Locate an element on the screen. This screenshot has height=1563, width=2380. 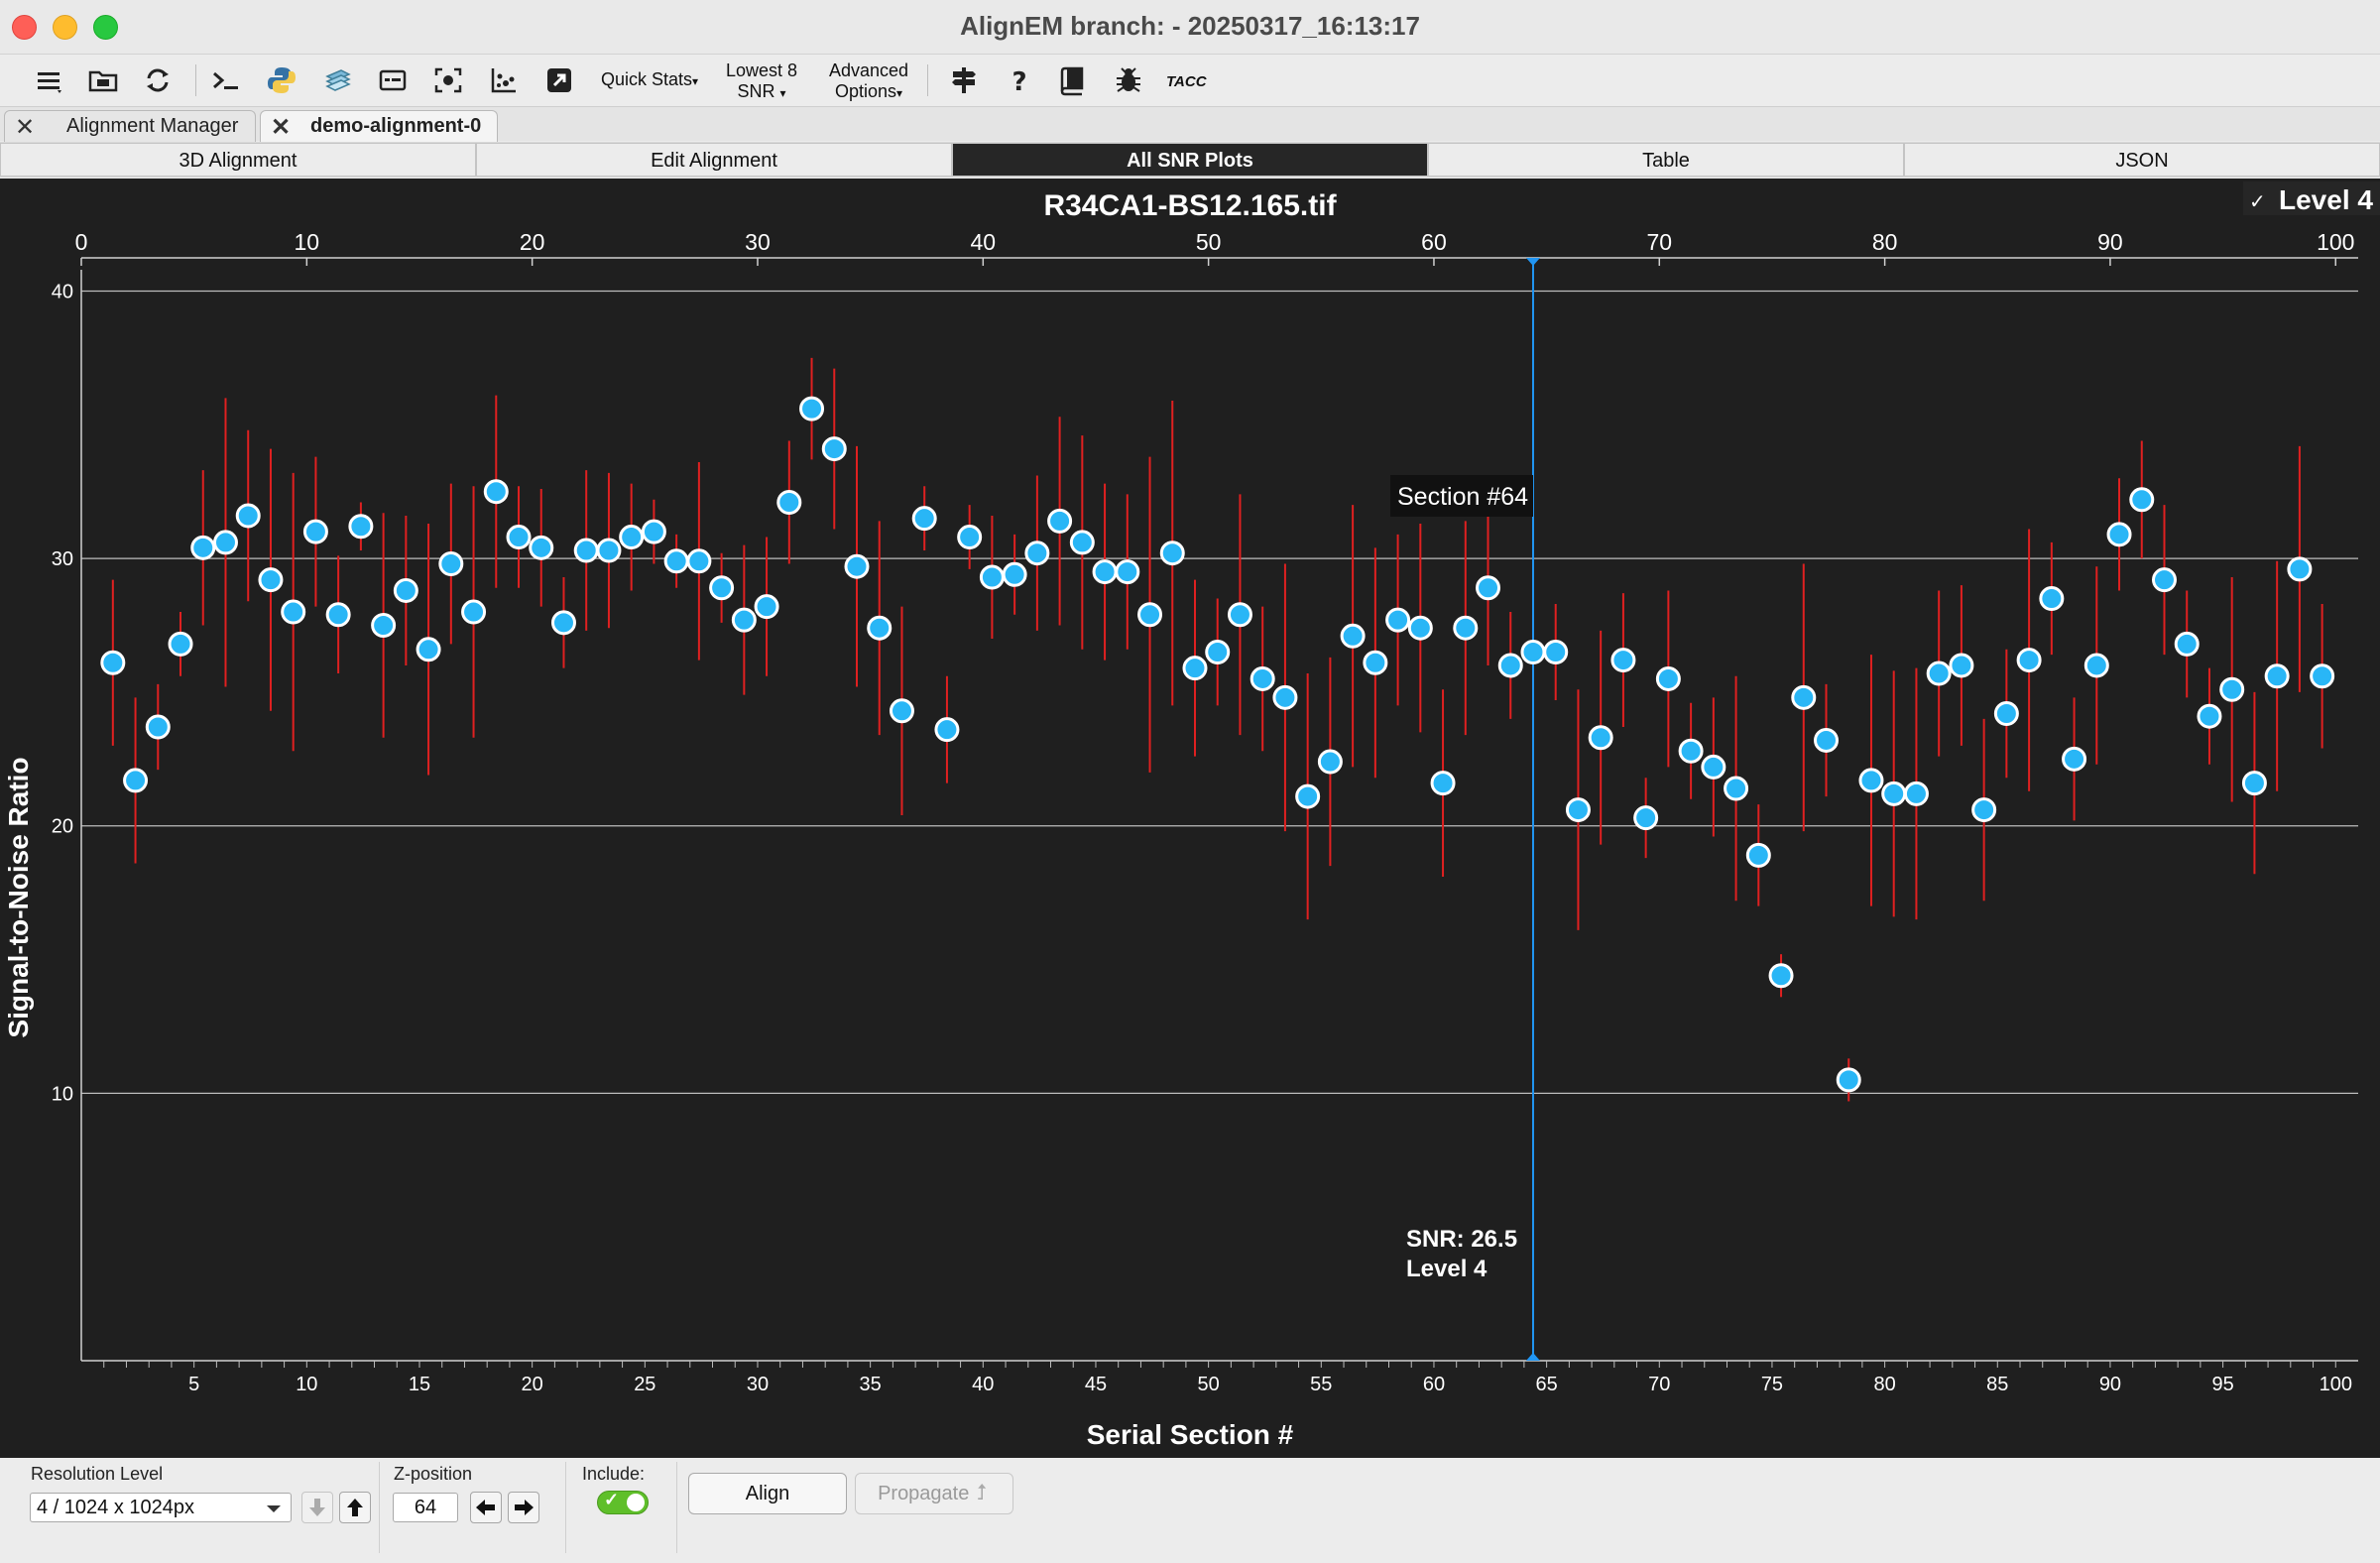
window-icon is located at coordinates (393, 80).